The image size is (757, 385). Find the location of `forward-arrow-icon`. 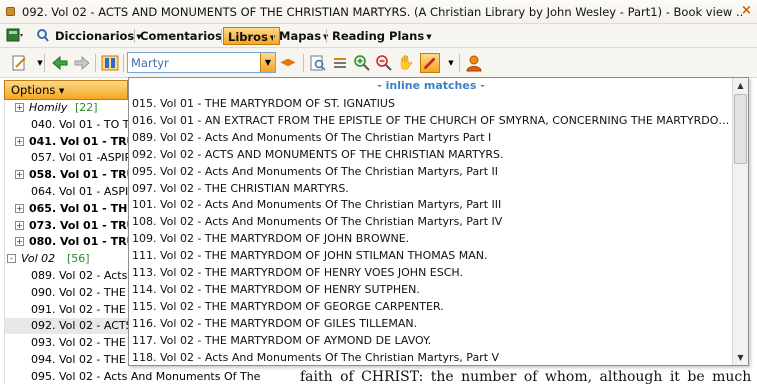

forward-arrow-icon is located at coordinates (82, 63).